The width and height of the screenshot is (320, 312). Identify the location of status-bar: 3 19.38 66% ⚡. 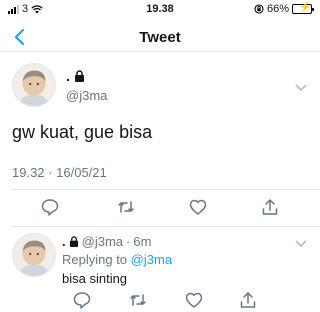
(160, 10).